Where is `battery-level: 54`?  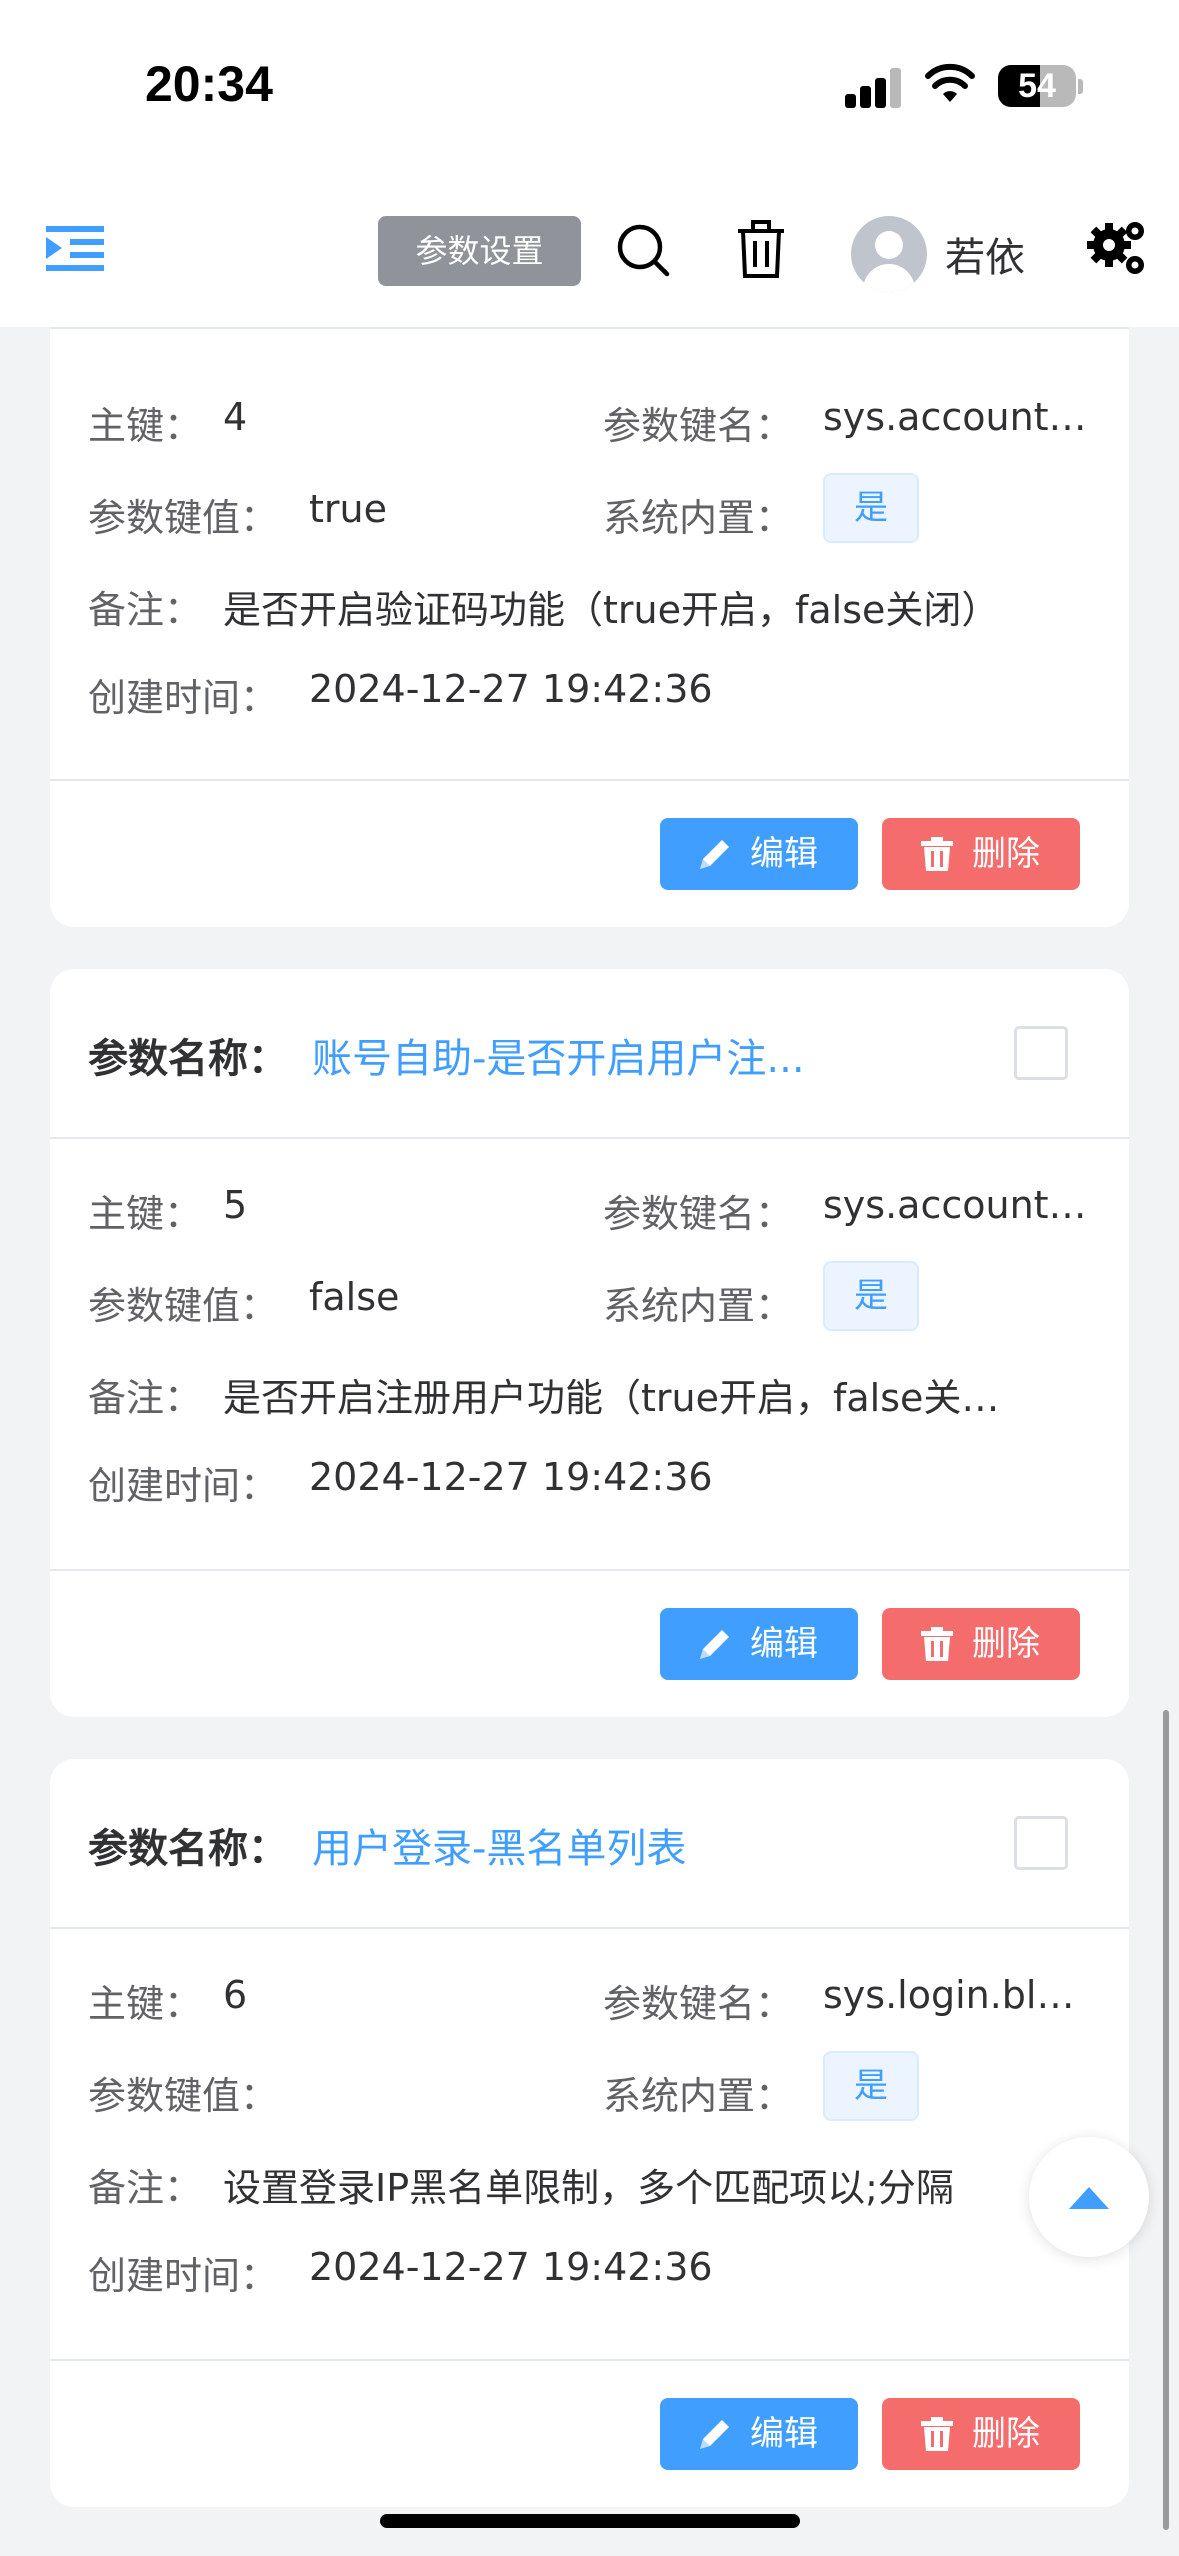
battery-level: 54 is located at coordinates (1037, 86).